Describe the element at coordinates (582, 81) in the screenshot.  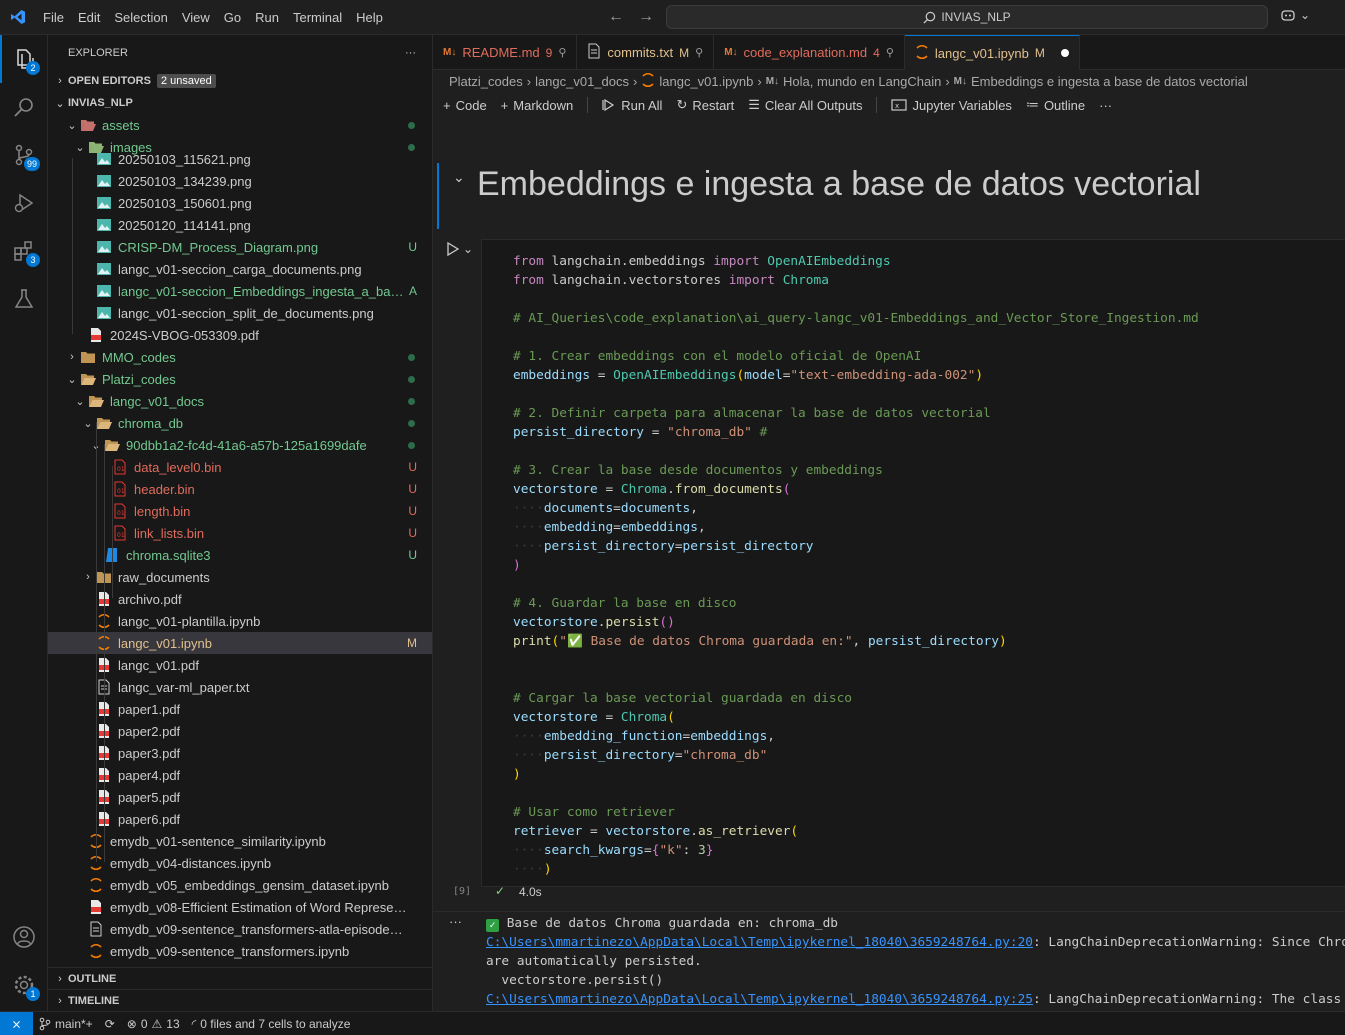
I see `breadcrumb-item: langc_v01_docs` at that location.